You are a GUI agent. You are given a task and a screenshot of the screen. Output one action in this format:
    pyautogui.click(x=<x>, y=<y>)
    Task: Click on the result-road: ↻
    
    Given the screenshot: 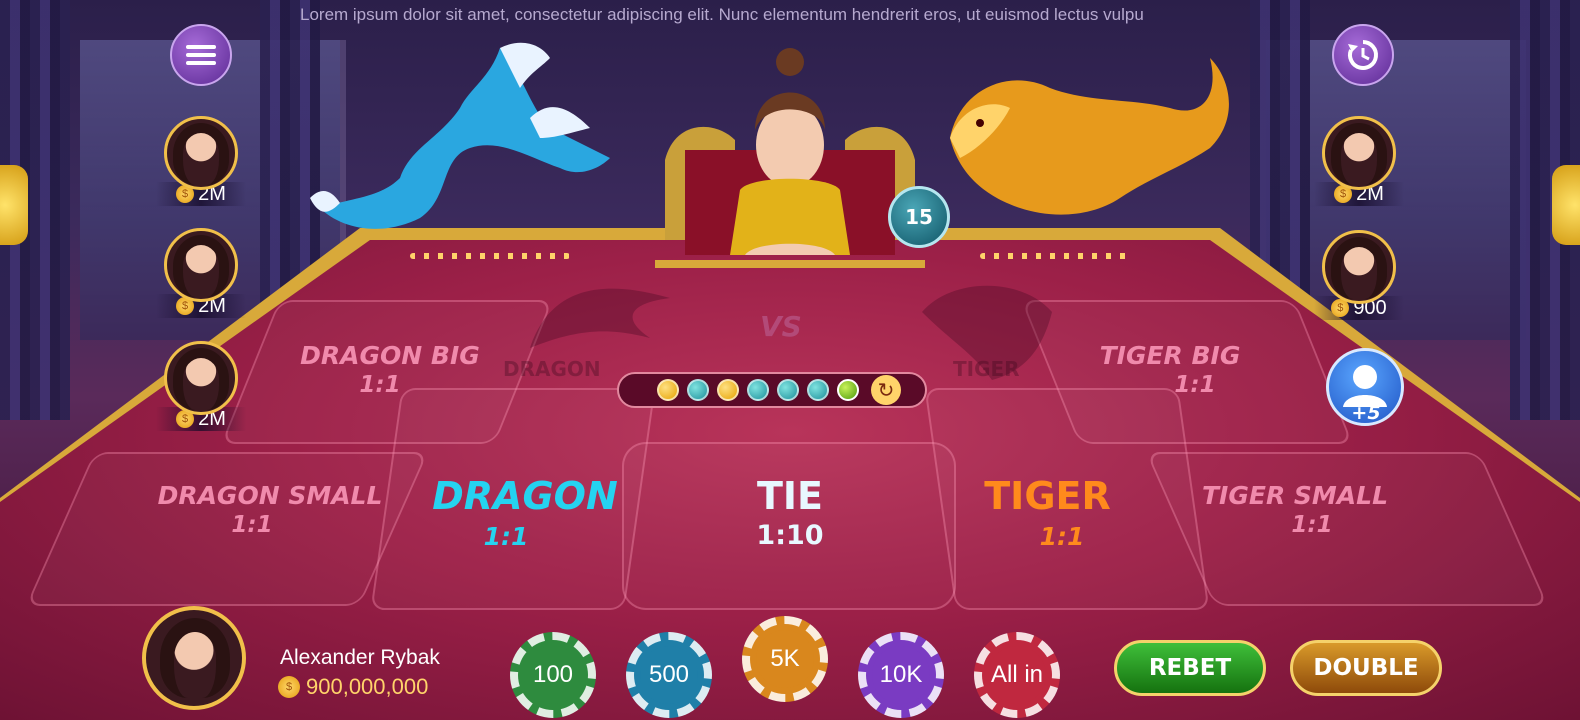 What is the action you would take?
    pyautogui.click(x=772, y=390)
    